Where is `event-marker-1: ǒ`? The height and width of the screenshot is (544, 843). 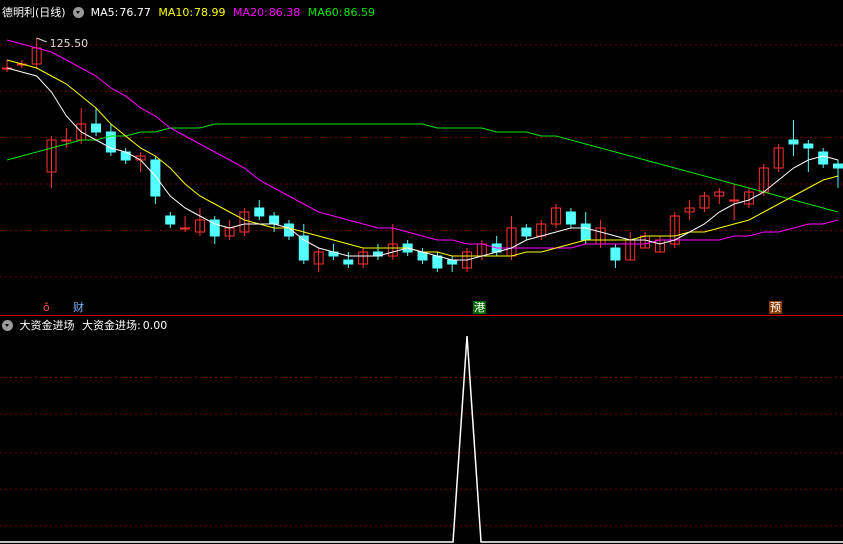
event-marker-1: ǒ is located at coordinates (46, 307).